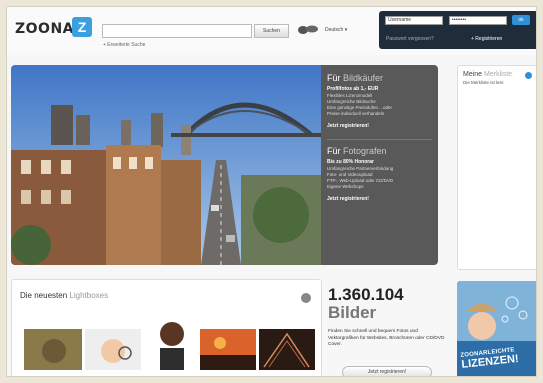  Describe the element at coordinates (353, 89) in the screenshot. I see `buyers-highlight: Profilfotos ab 1,- EUR` at that location.